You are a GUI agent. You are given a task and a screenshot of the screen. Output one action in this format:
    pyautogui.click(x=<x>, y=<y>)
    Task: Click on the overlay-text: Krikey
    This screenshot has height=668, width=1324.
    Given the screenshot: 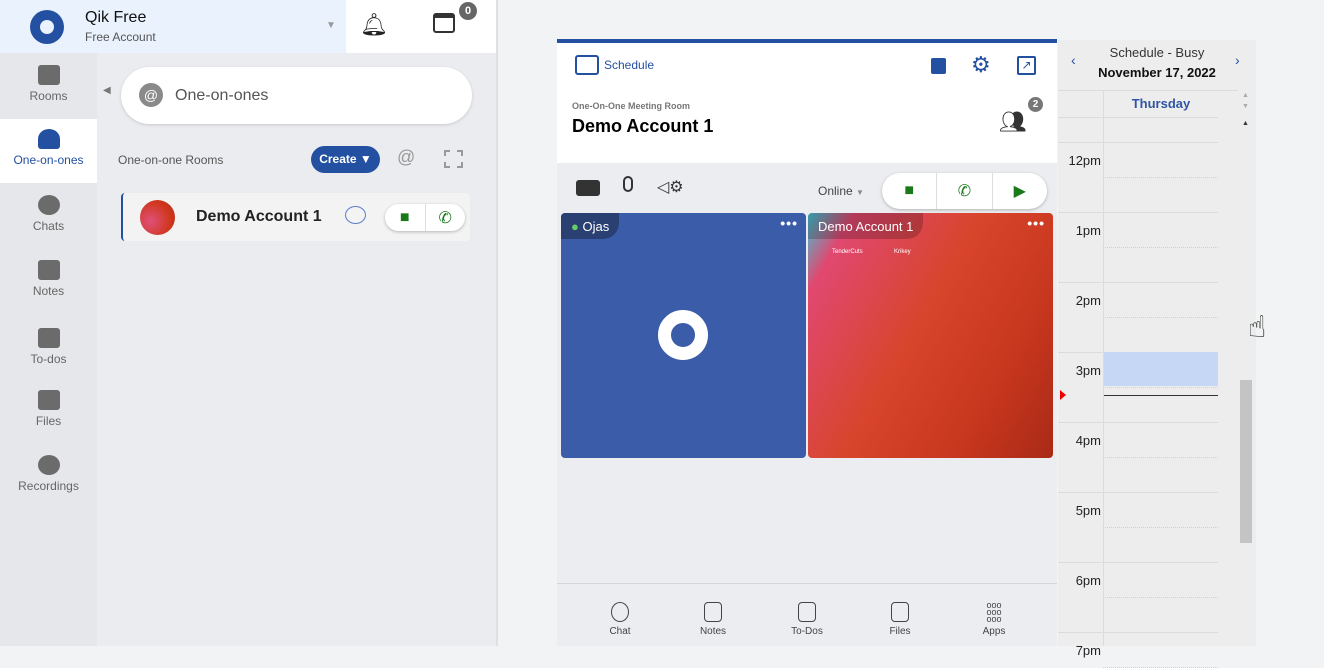 What is the action you would take?
    pyautogui.click(x=902, y=252)
    